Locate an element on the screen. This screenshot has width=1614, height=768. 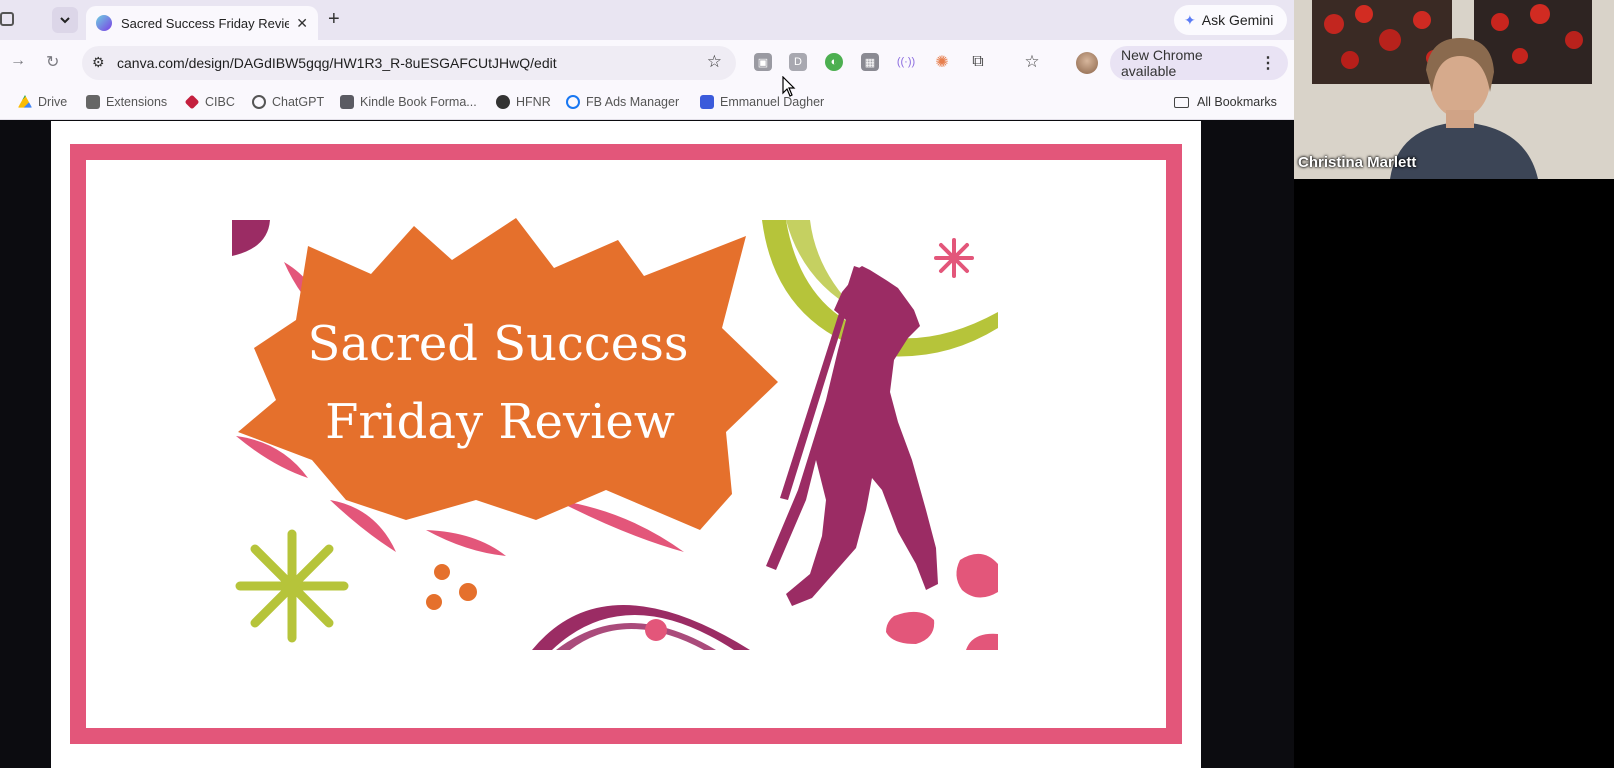
new-tab-button: + is located at coordinates (334, 19).